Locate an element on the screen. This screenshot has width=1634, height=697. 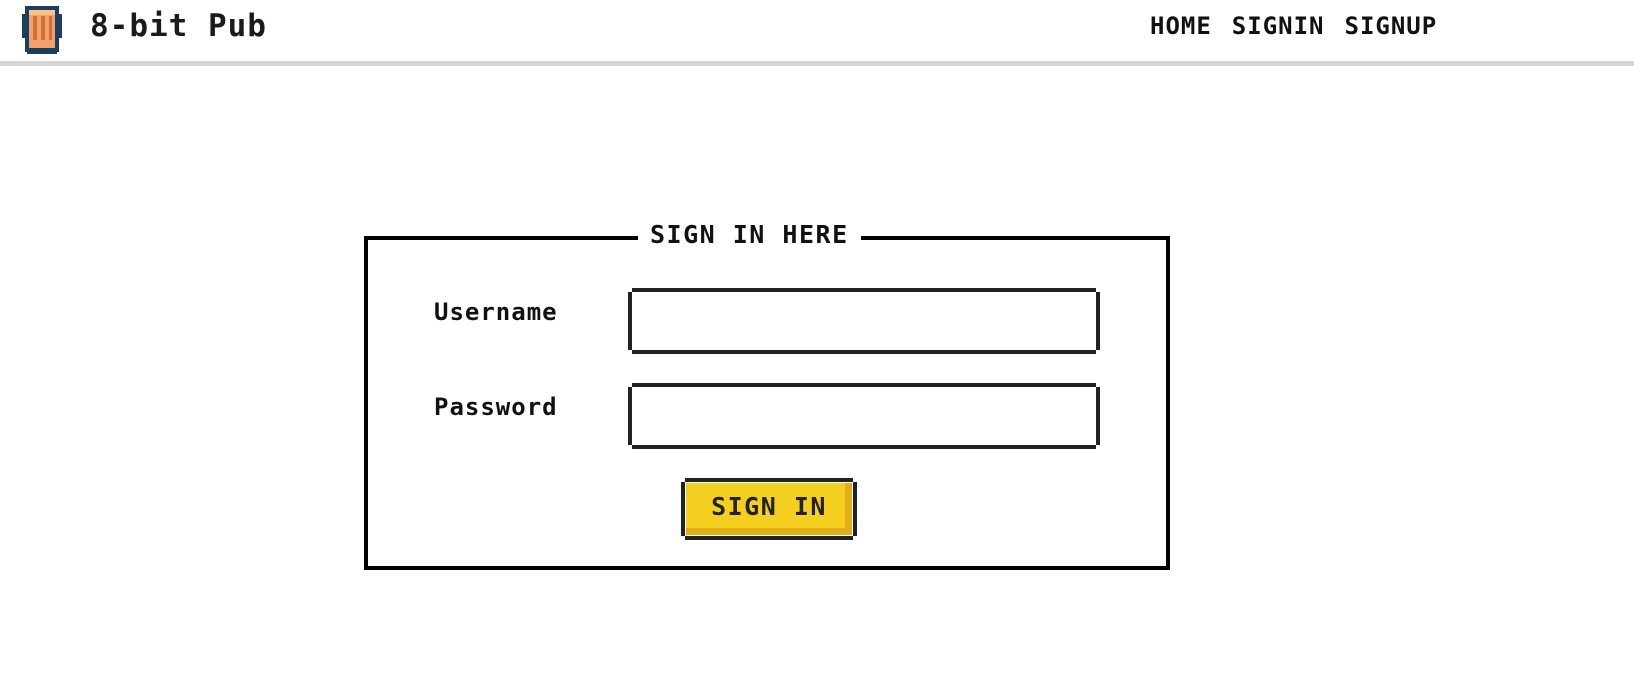
beer-mug-icon is located at coordinates (42, 29).